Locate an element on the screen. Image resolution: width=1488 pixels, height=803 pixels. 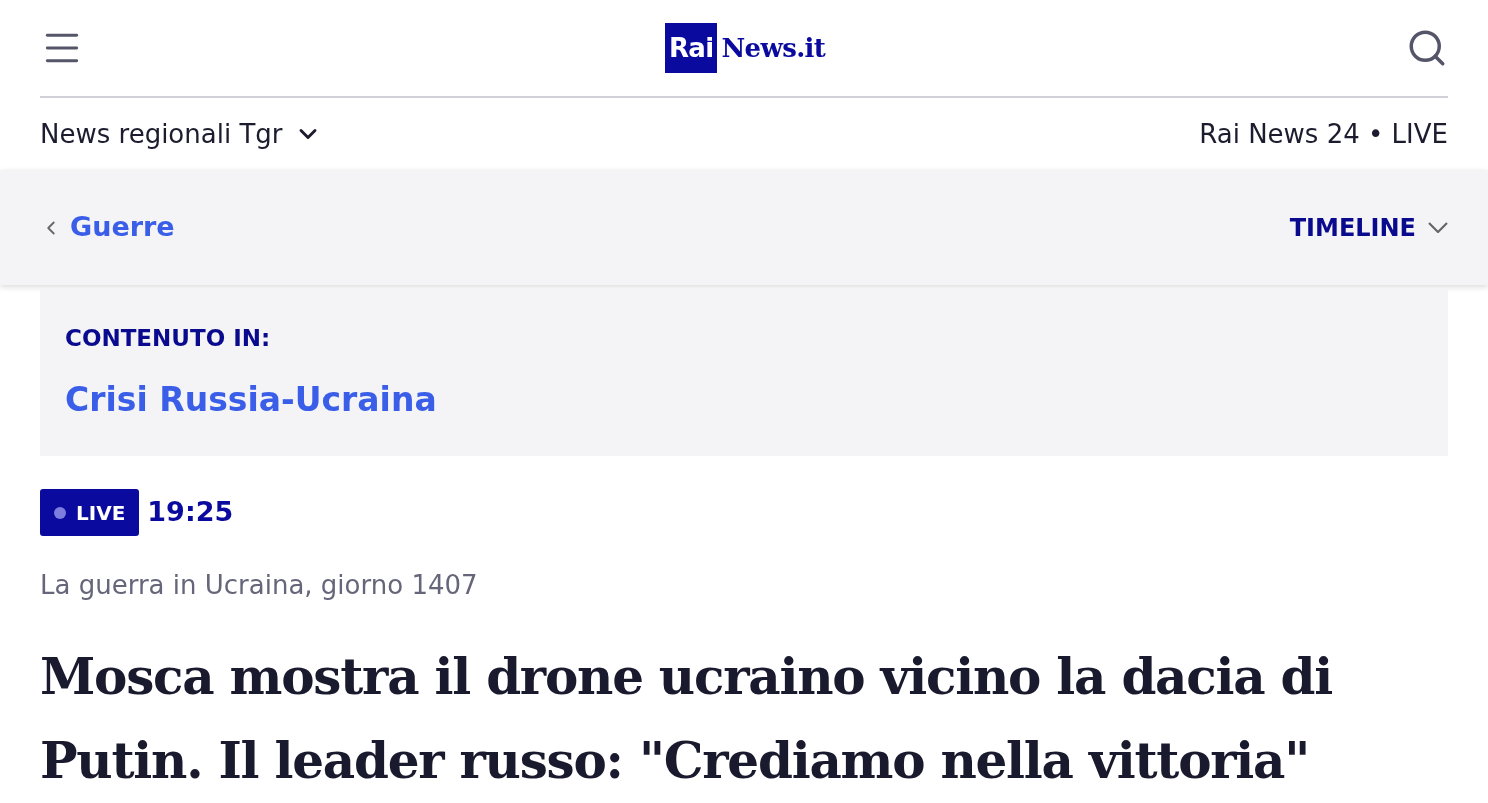
topic-link: Crisi Russia-Ucraina is located at coordinates (744, 400).